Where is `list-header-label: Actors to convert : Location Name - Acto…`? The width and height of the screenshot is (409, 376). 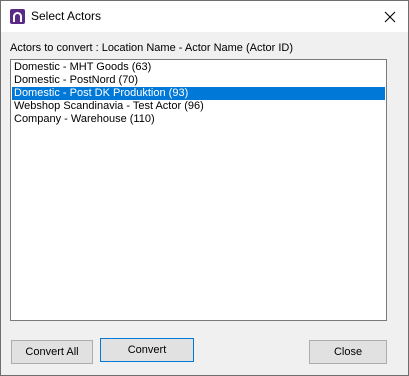
list-header-label: Actors to convert : Location Name - Acto… is located at coordinates (152, 48).